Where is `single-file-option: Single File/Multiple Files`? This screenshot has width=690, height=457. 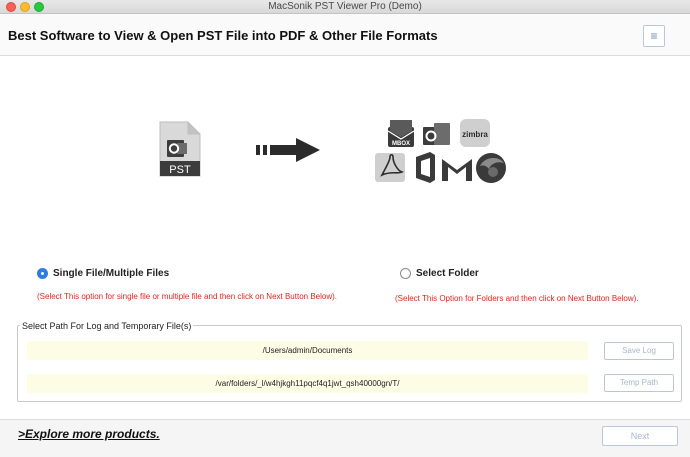 single-file-option: Single File/Multiple Files is located at coordinates (103, 273).